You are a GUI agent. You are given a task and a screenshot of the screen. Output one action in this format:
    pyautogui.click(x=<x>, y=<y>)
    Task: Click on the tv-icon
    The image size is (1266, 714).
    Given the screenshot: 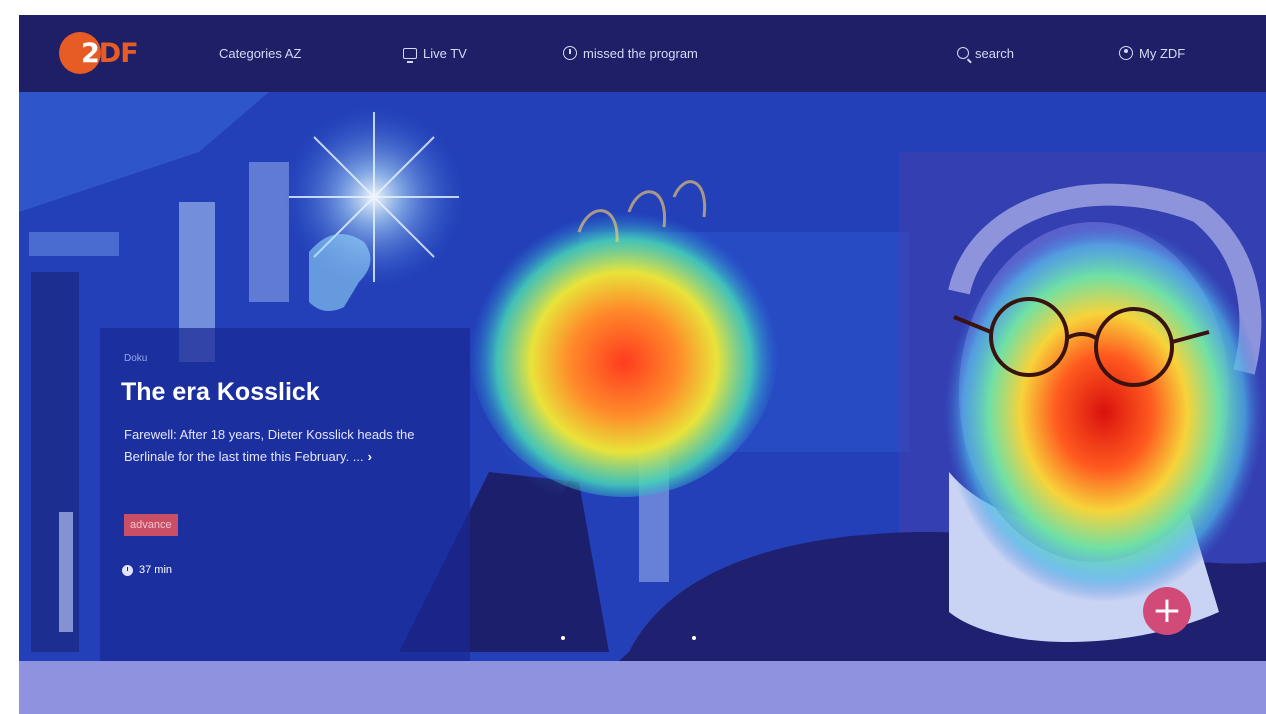 What is the action you would take?
    pyautogui.click(x=410, y=55)
    